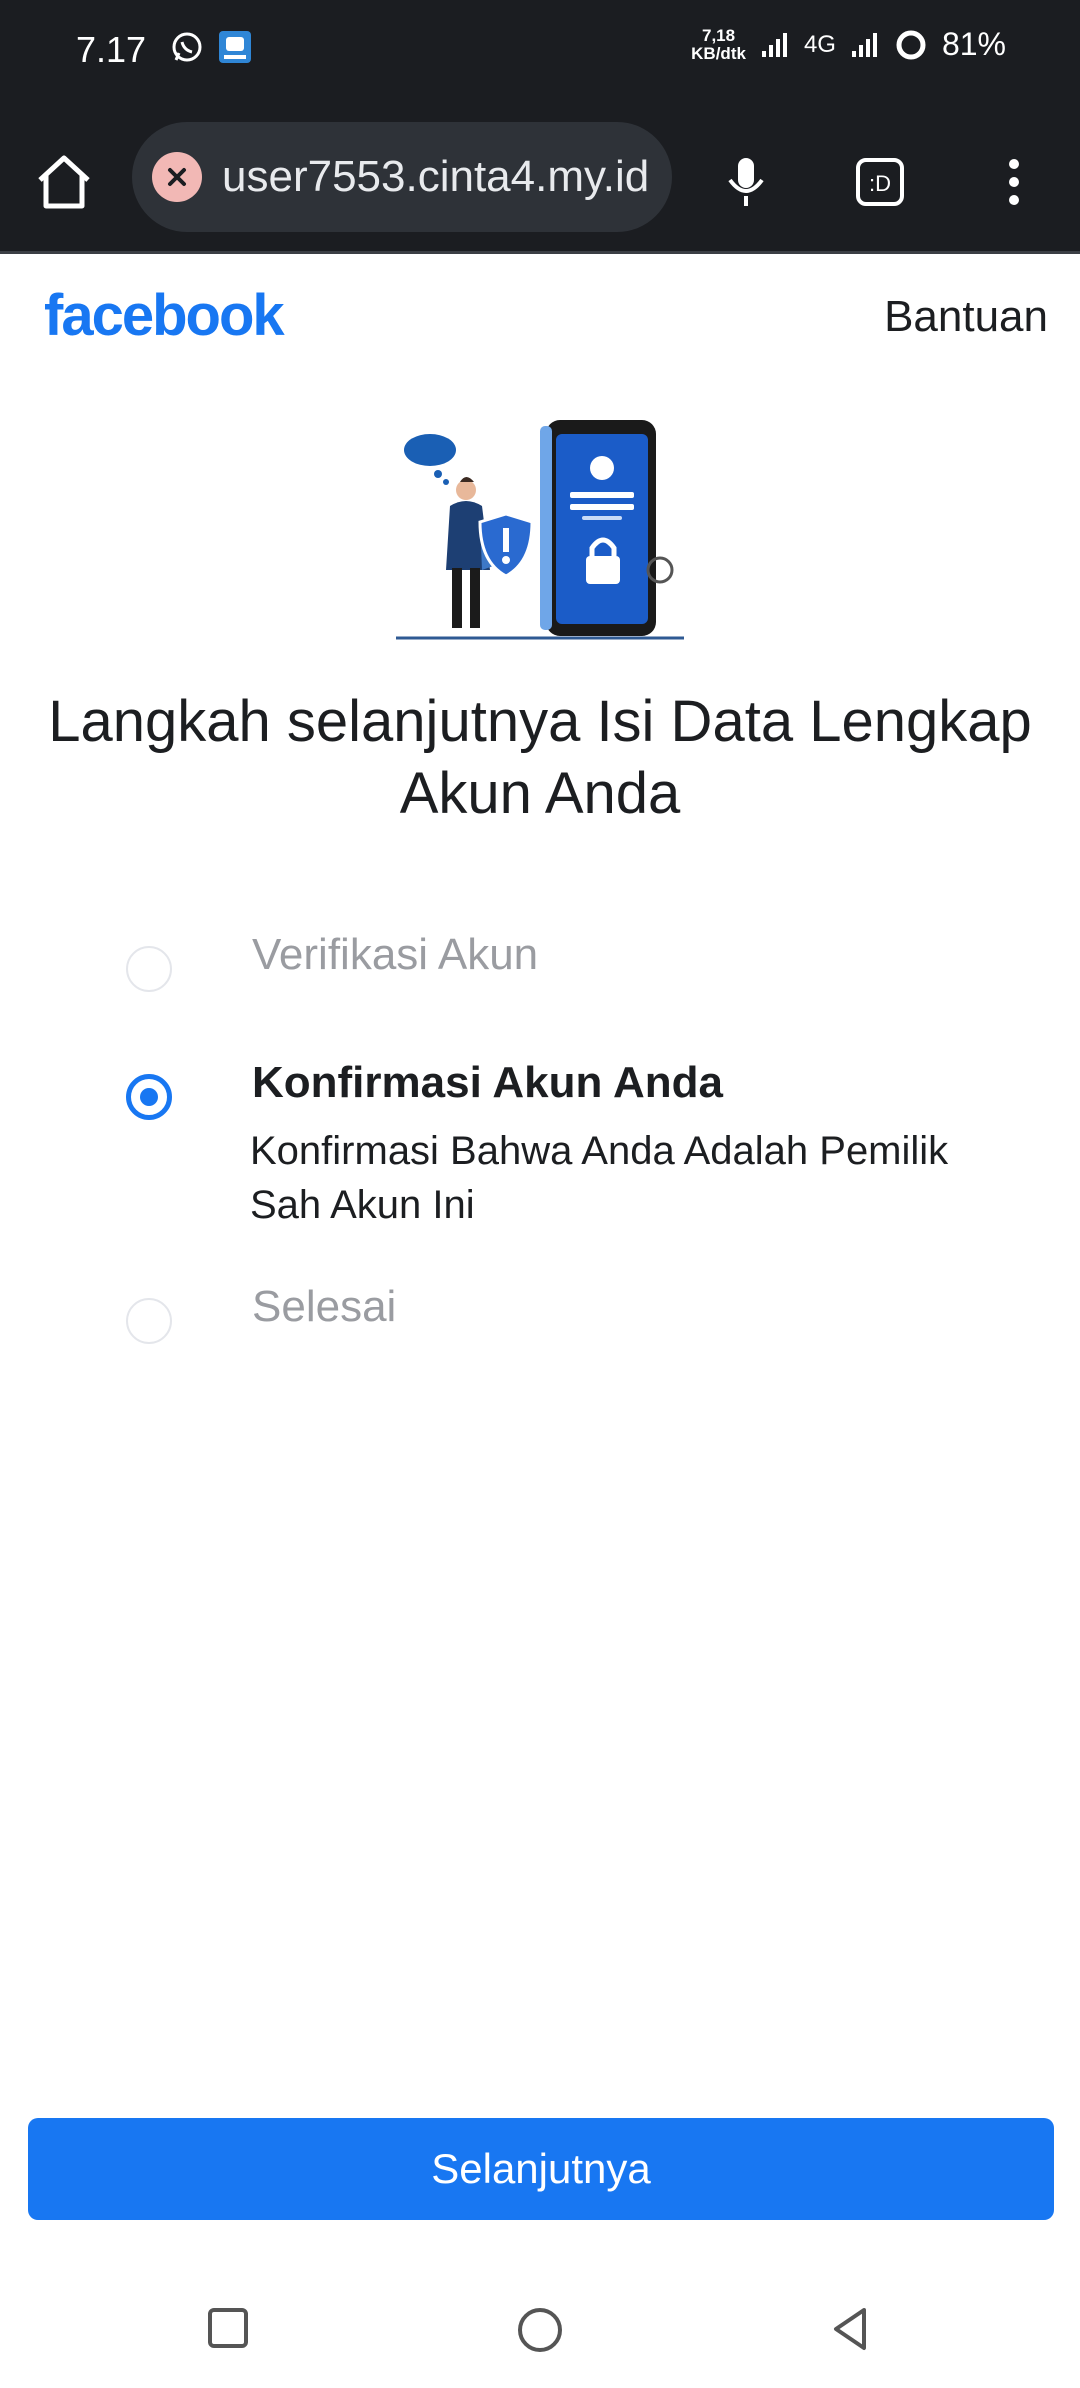  I want to click on help-link: Bantuan, so click(966, 317).